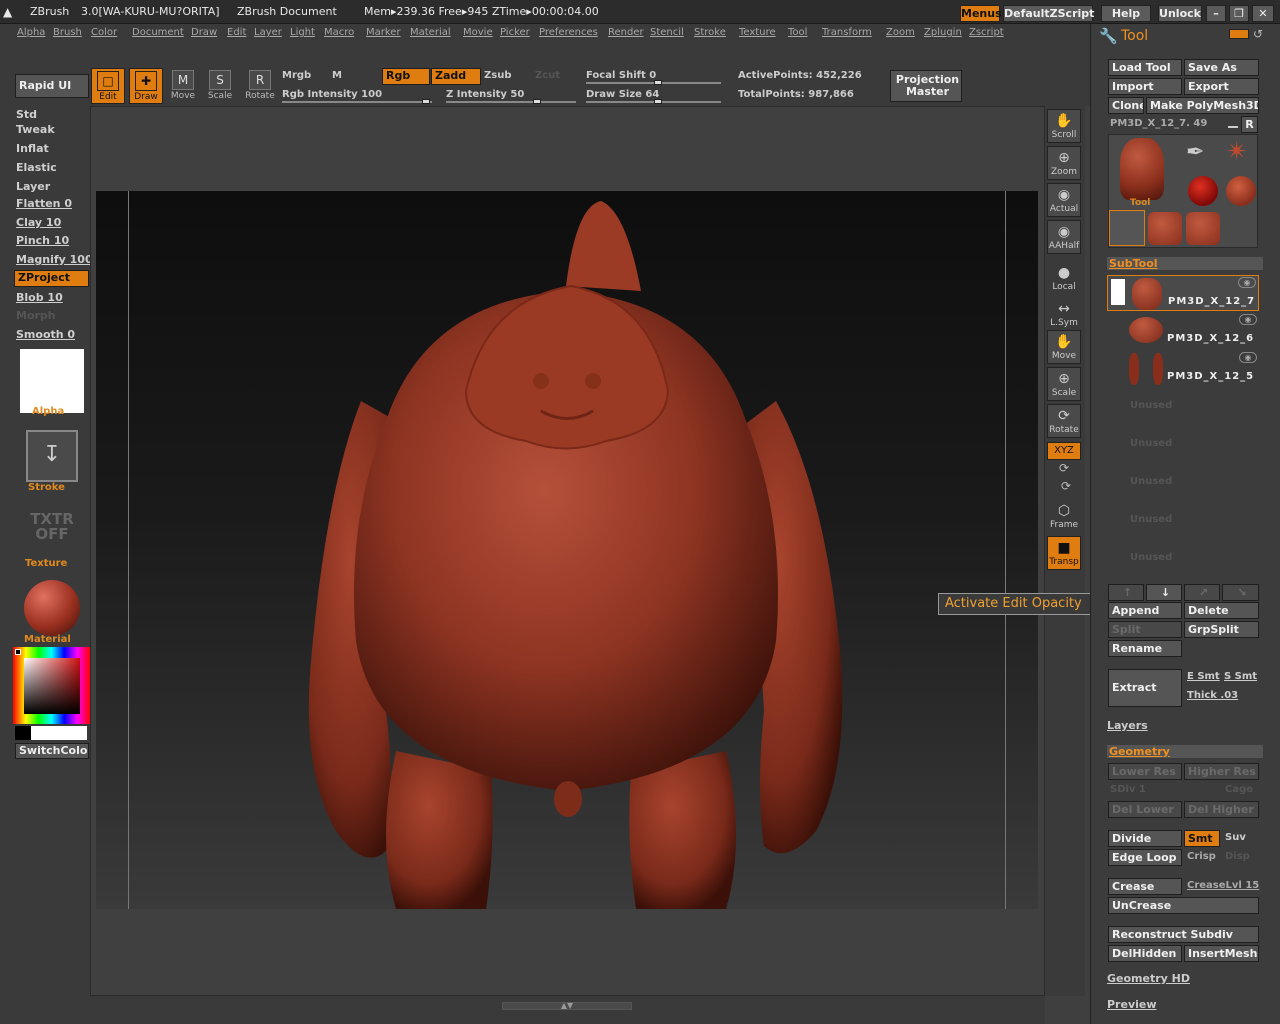  I want to click on subtool-row-2: PM3D_X_12_6 ◉, so click(1183, 331).